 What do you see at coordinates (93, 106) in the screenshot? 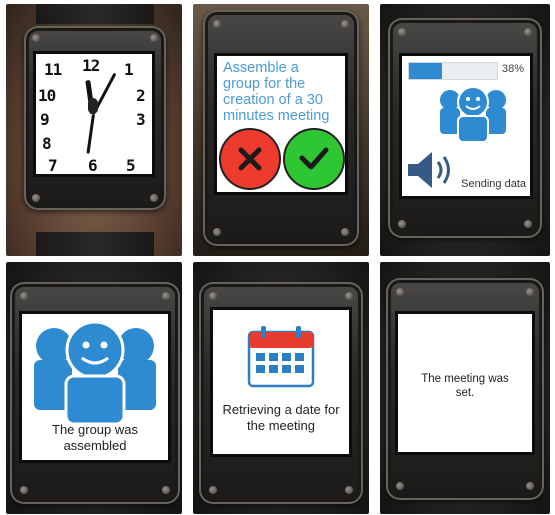
I see `microphone-icon` at bounding box center [93, 106].